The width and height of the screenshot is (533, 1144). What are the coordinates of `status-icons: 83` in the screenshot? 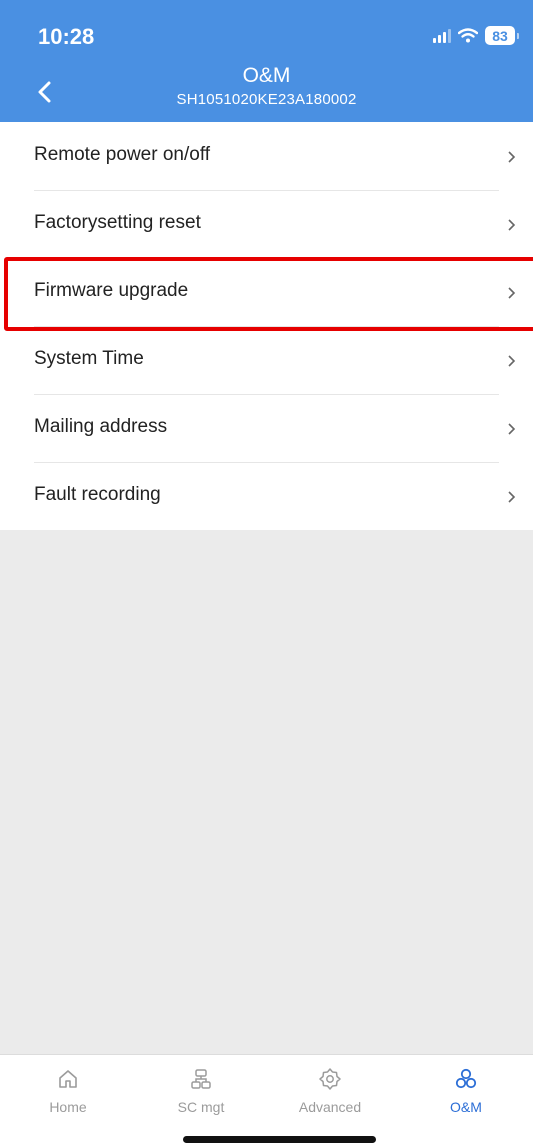 It's located at (476, 35).